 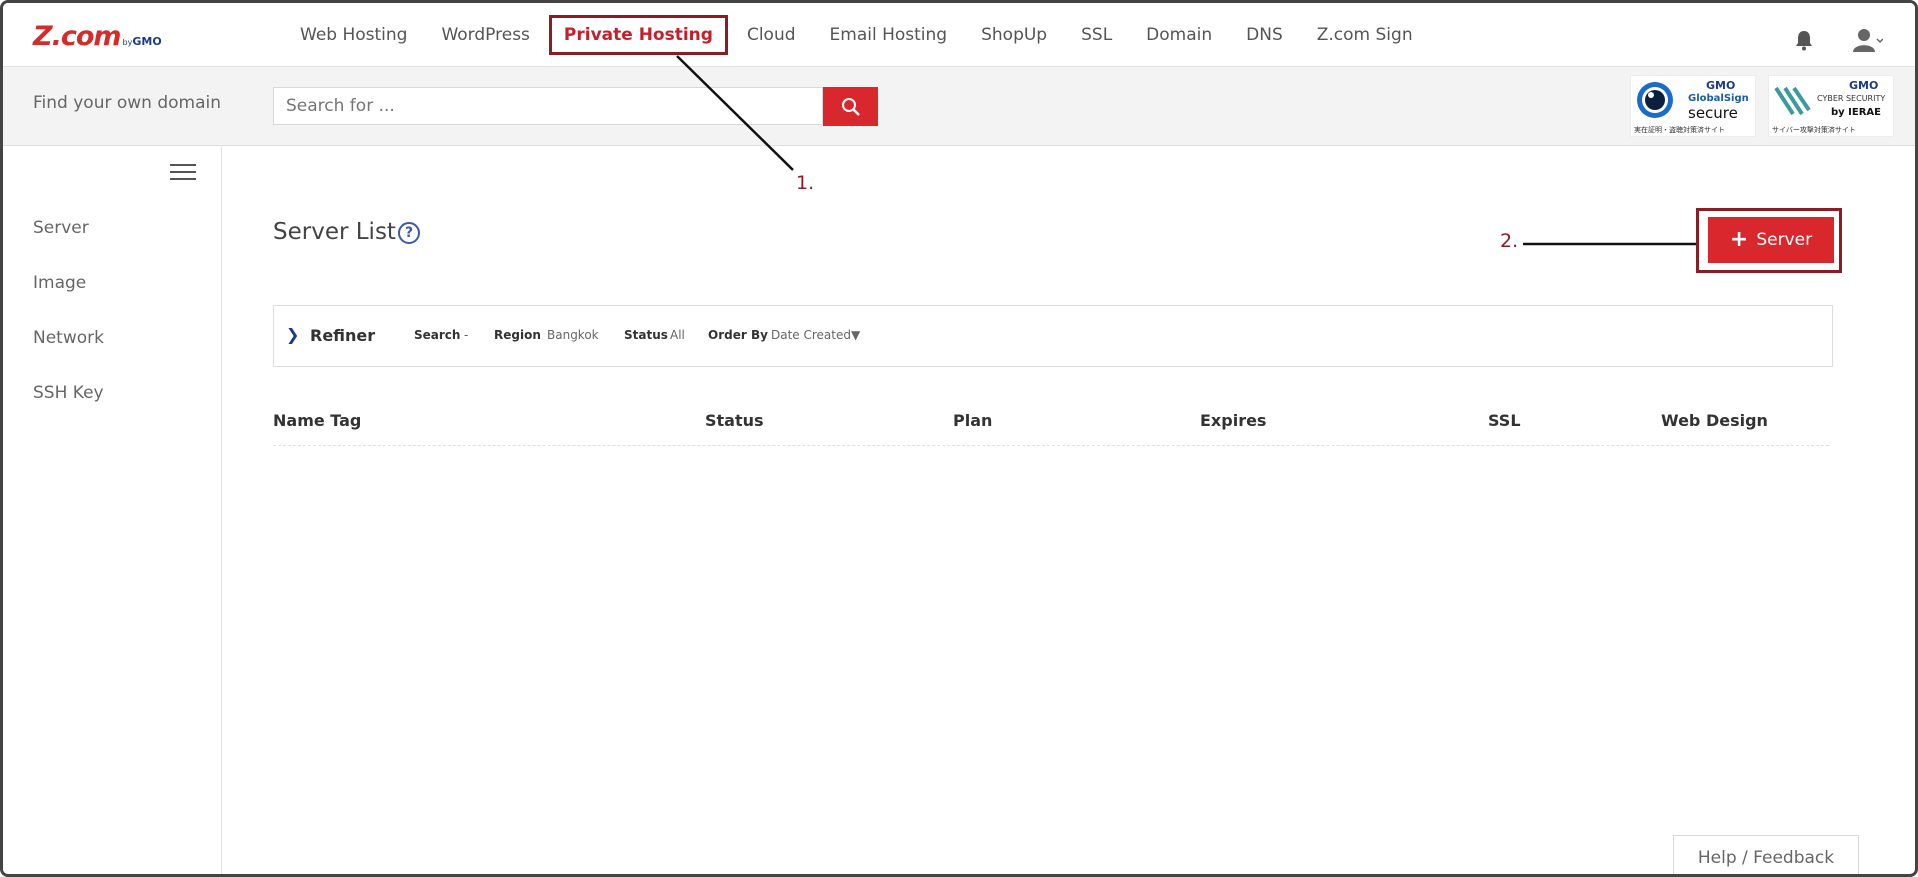 What do you see at coordinates (1365, 35) in the screenshot?
I see `nav-zcom-sign: Z.com Sign` at bounding box center [1365, 35].